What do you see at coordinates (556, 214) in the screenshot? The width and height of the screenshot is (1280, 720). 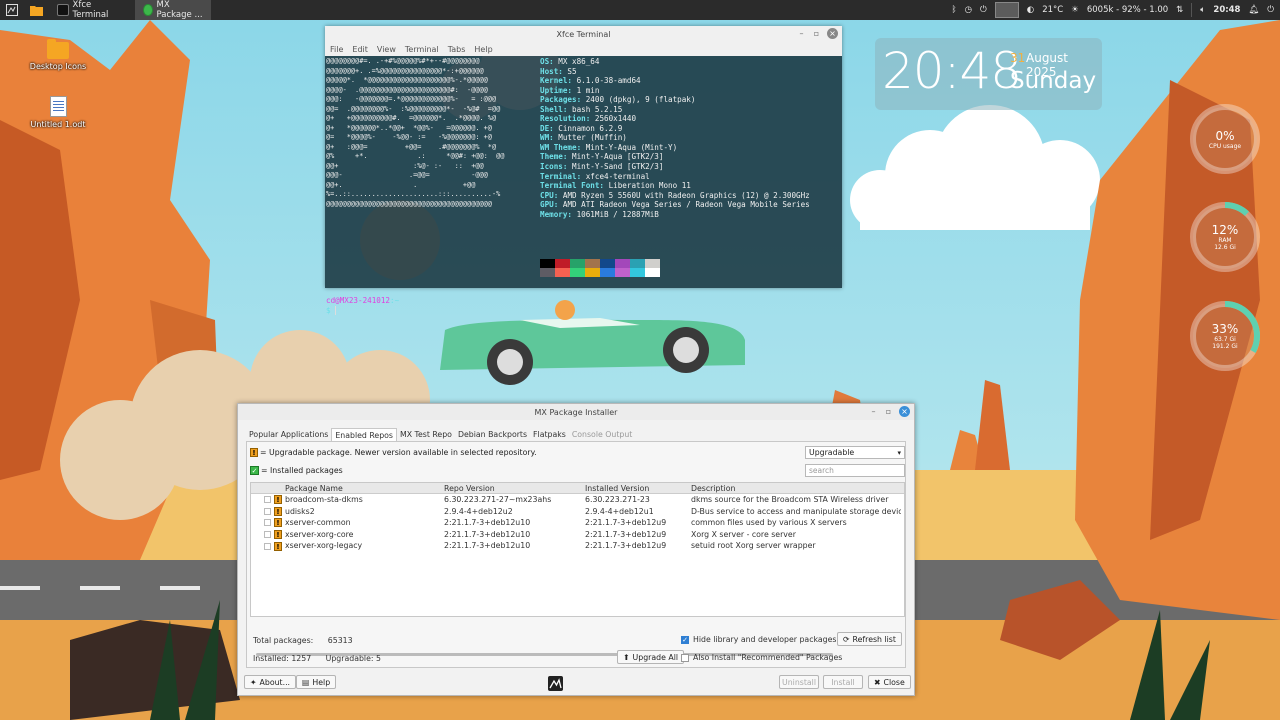 I see `info-key: Memory:` at bounding box center [556, 214].